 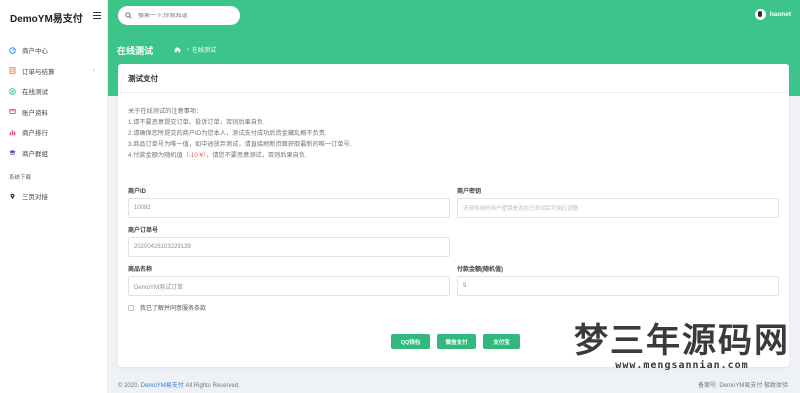 What do you see at coordinates (453, 307) in the screenshot?
I see `agree-terms: 我已了解并同意服务条款` at bounding box center [453, 307].